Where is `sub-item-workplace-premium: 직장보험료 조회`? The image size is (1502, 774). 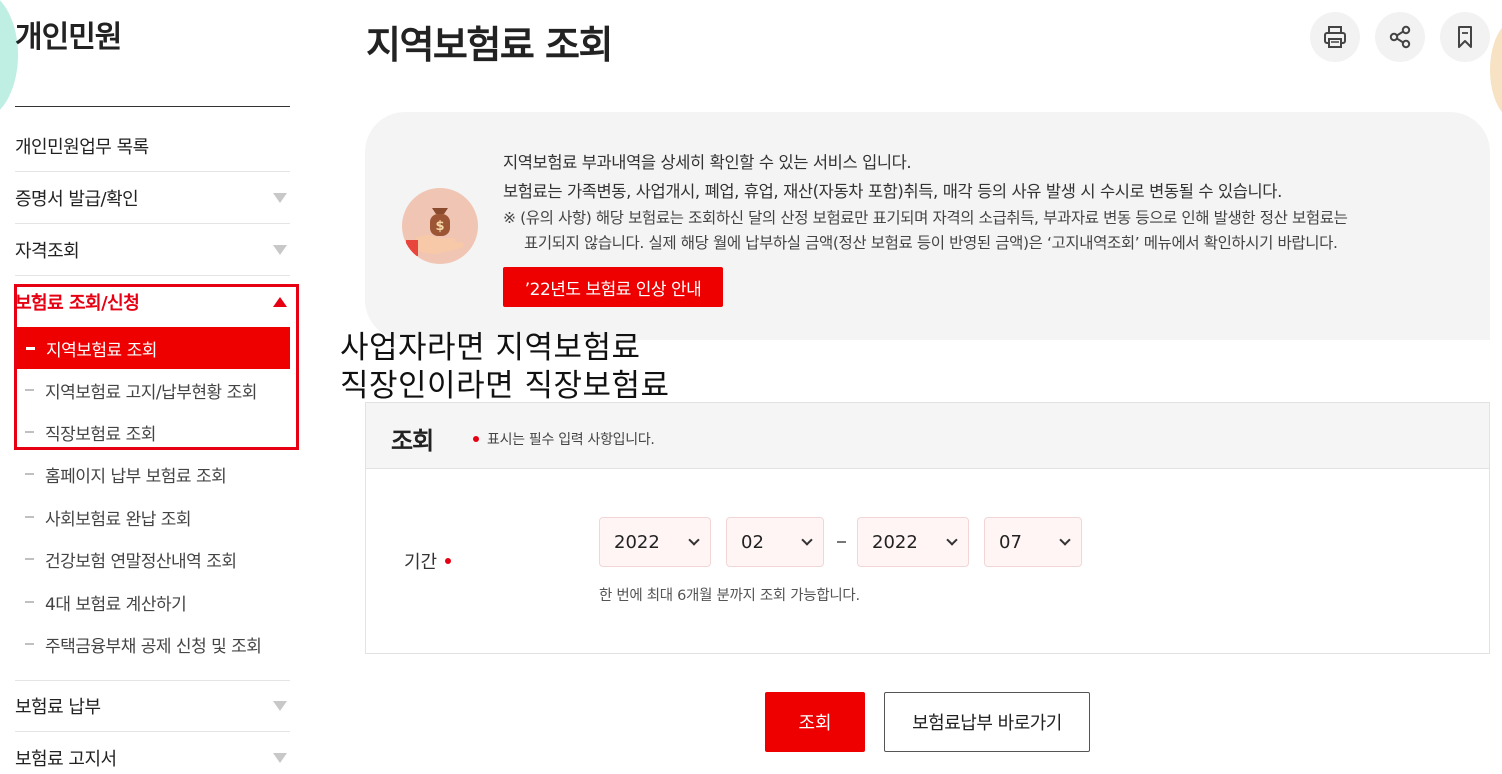
sub-item-workplace-premium: 직장보험료 조회 is located at coordinates (90, 432).